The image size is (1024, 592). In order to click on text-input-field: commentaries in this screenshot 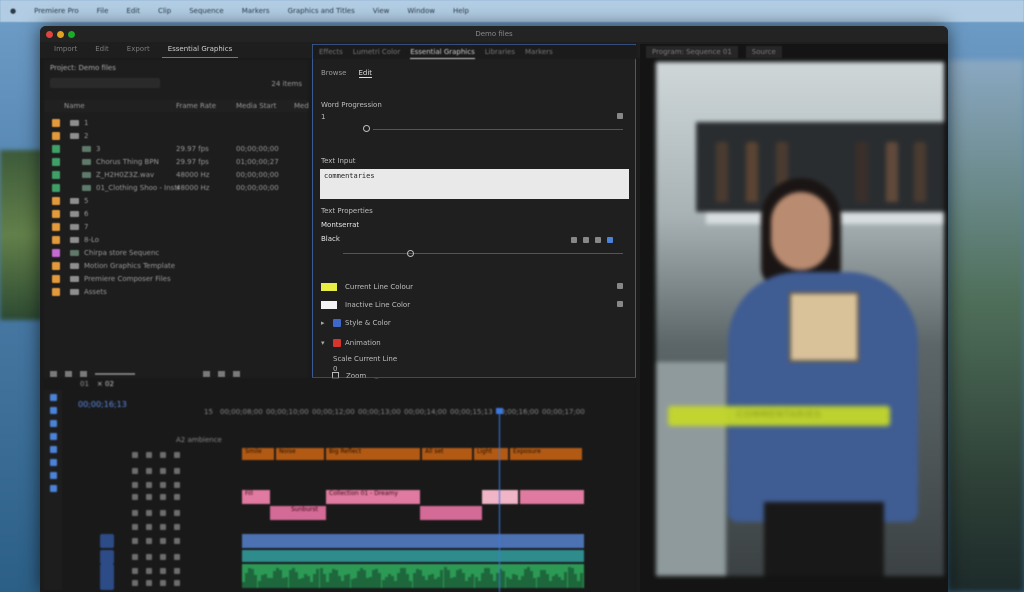, I will do `click(474, 184)`.